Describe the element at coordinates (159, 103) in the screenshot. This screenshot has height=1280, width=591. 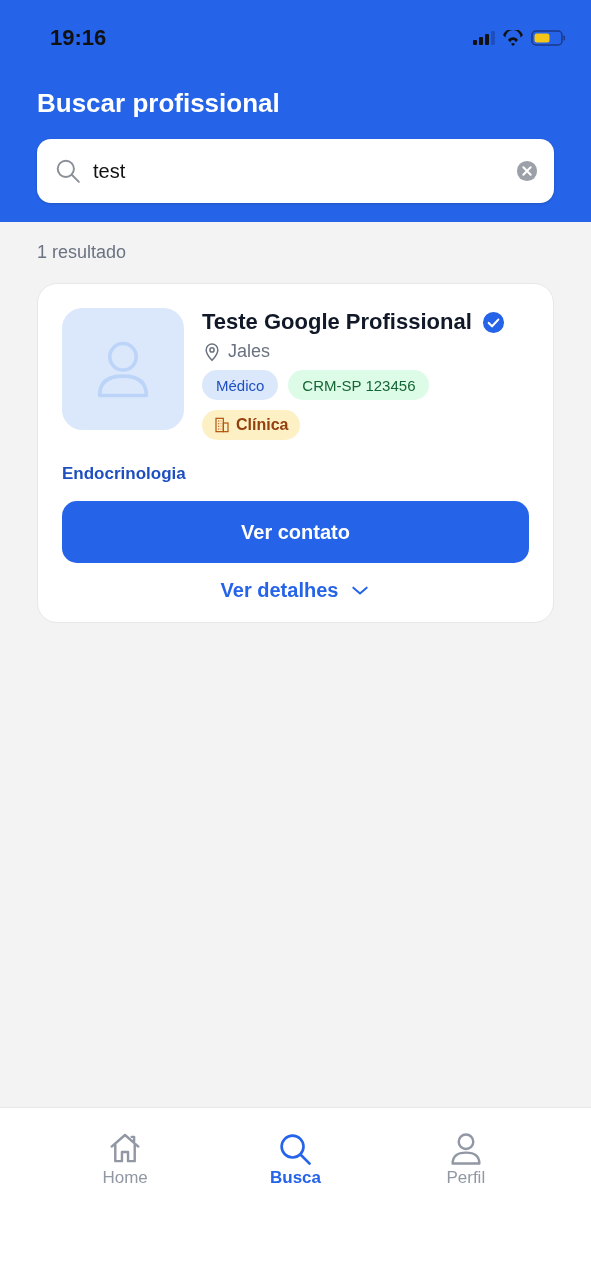
I see `page-title: Buscar profissional` at that location.